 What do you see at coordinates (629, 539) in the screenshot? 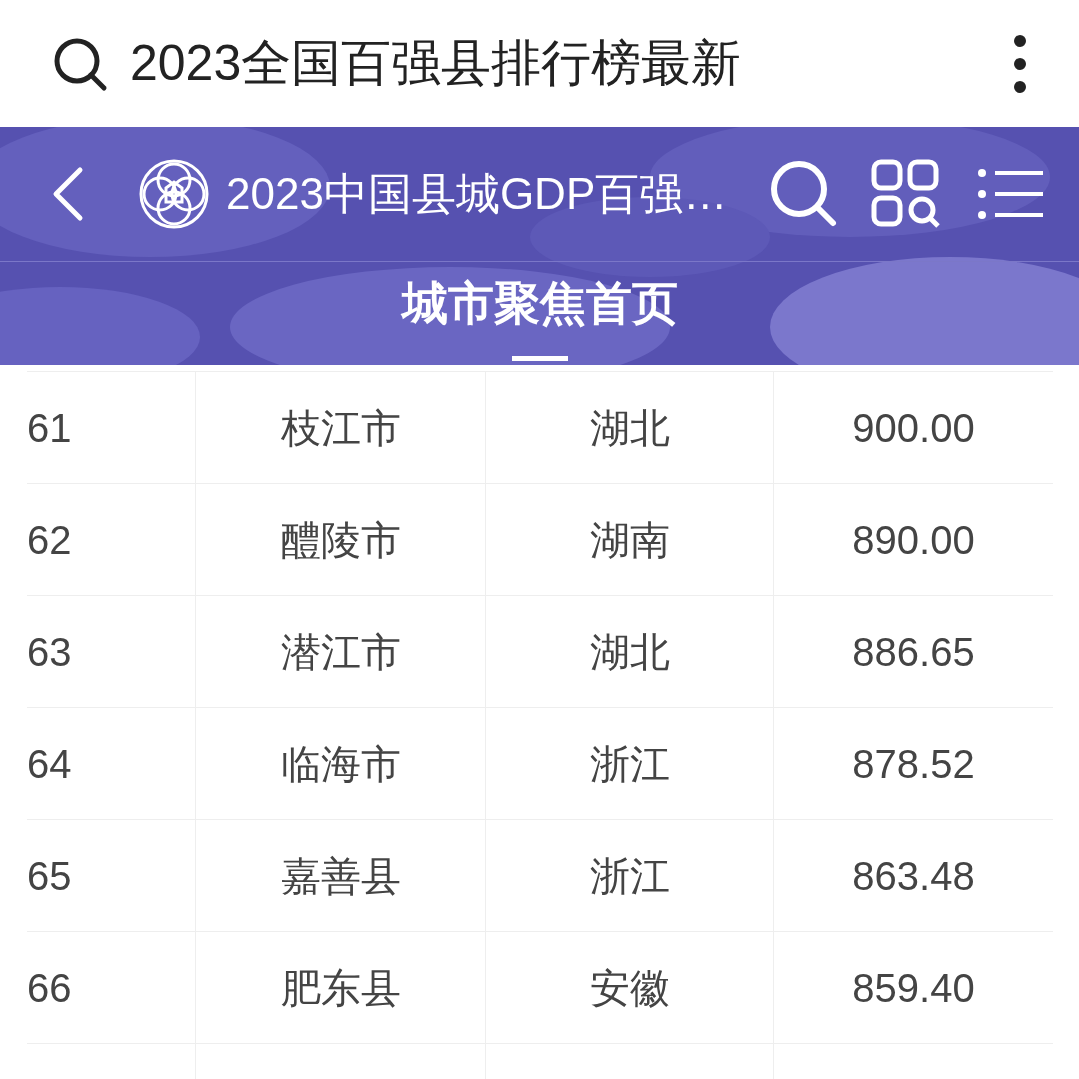
I see `table-cell: 湖南` at bounding box center [629, 539].